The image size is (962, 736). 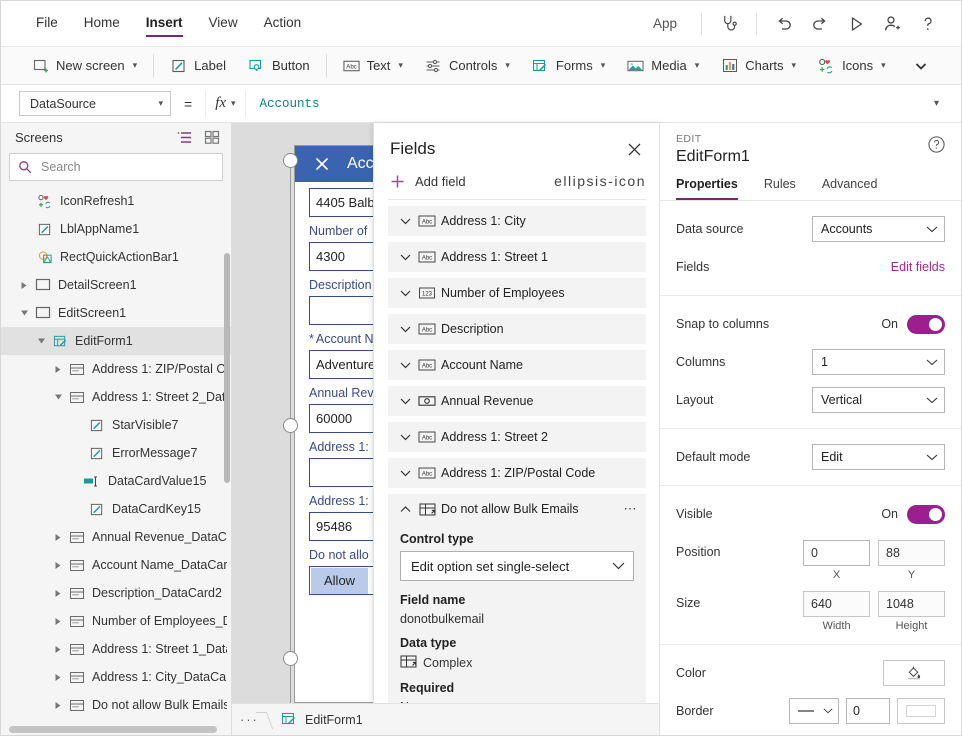 I want to click on tree-item-datacardkey15: DataCardKey15, so click(x=116, y=509).